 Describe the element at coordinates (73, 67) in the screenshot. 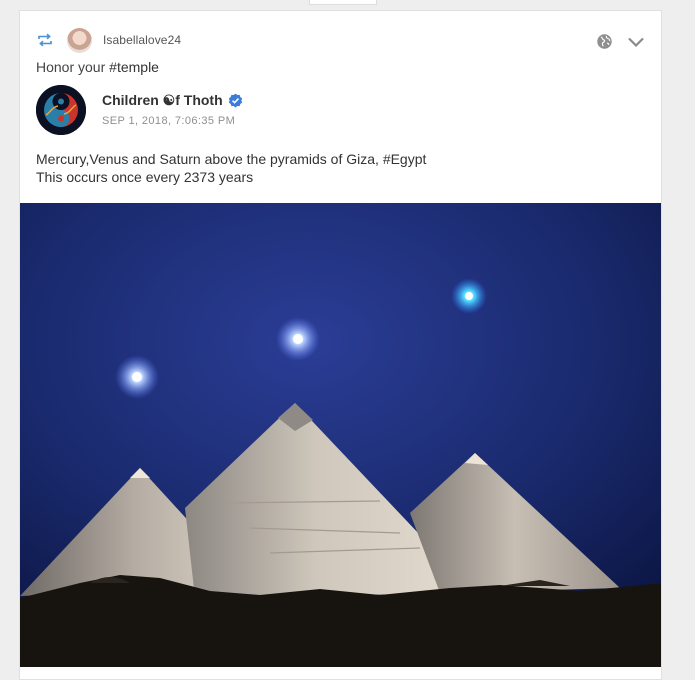

I see `share-comment-text: Honor your` at that location.